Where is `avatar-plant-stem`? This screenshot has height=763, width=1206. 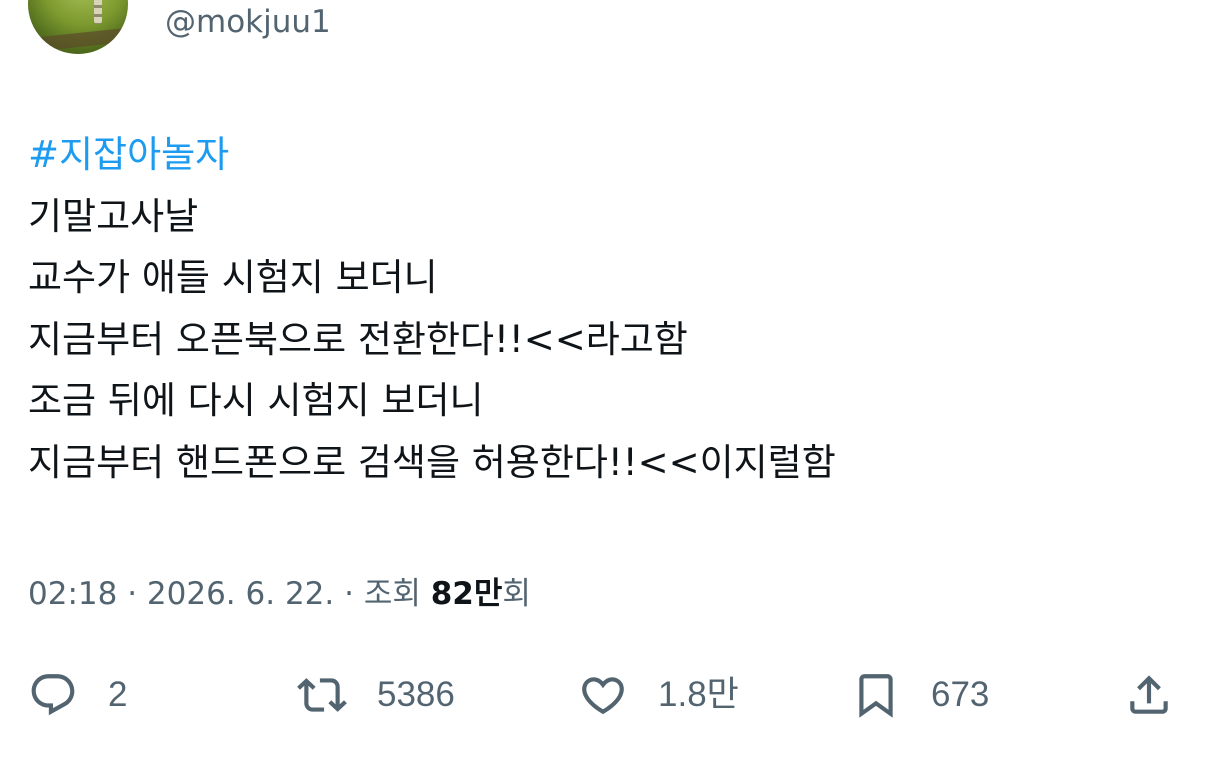 avatar-plant-stem is located at coordinates (98, 12).